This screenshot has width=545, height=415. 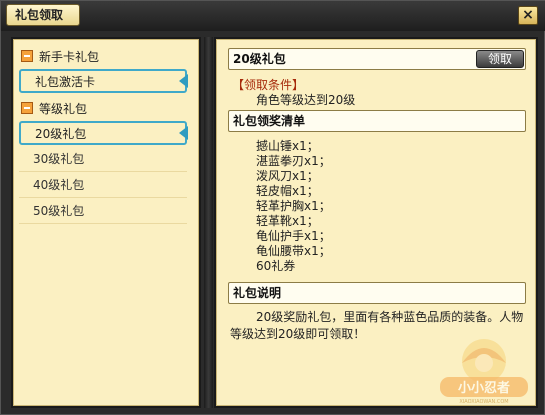 I want to click on panel-divider, so click(x=208, y=222).